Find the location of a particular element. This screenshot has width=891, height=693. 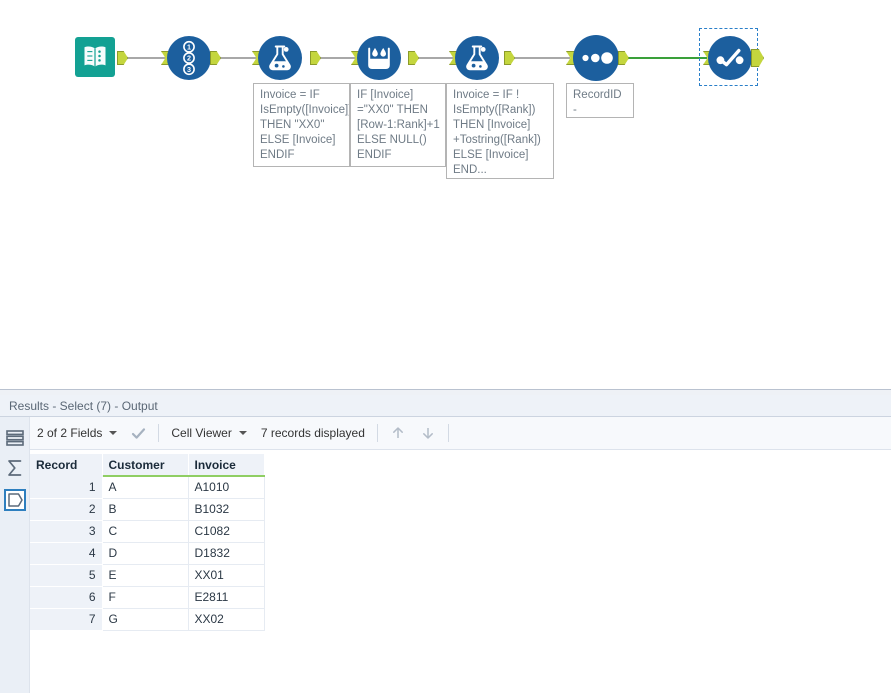

arrow-down-icon is located at coordinates (427, 433).